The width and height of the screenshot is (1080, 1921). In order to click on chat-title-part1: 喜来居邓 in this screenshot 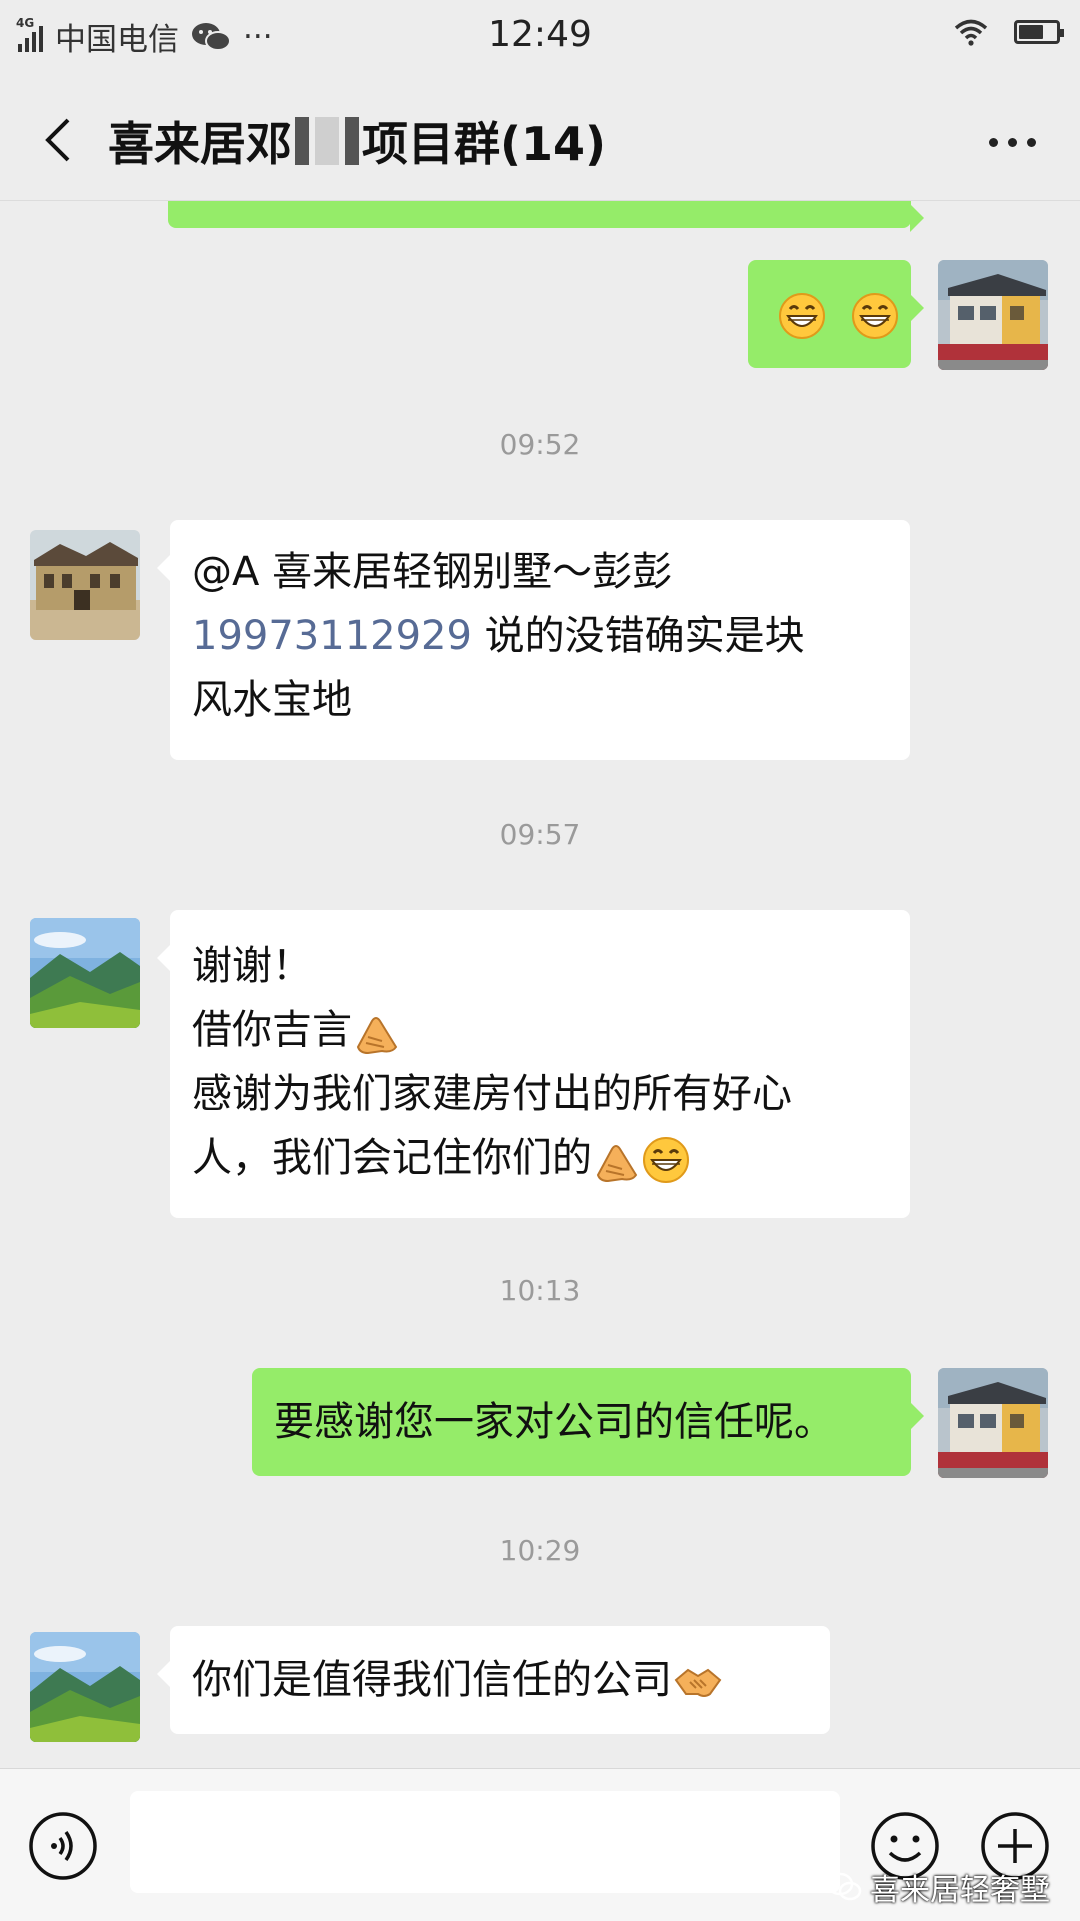, I will do `click(200, 144)`.